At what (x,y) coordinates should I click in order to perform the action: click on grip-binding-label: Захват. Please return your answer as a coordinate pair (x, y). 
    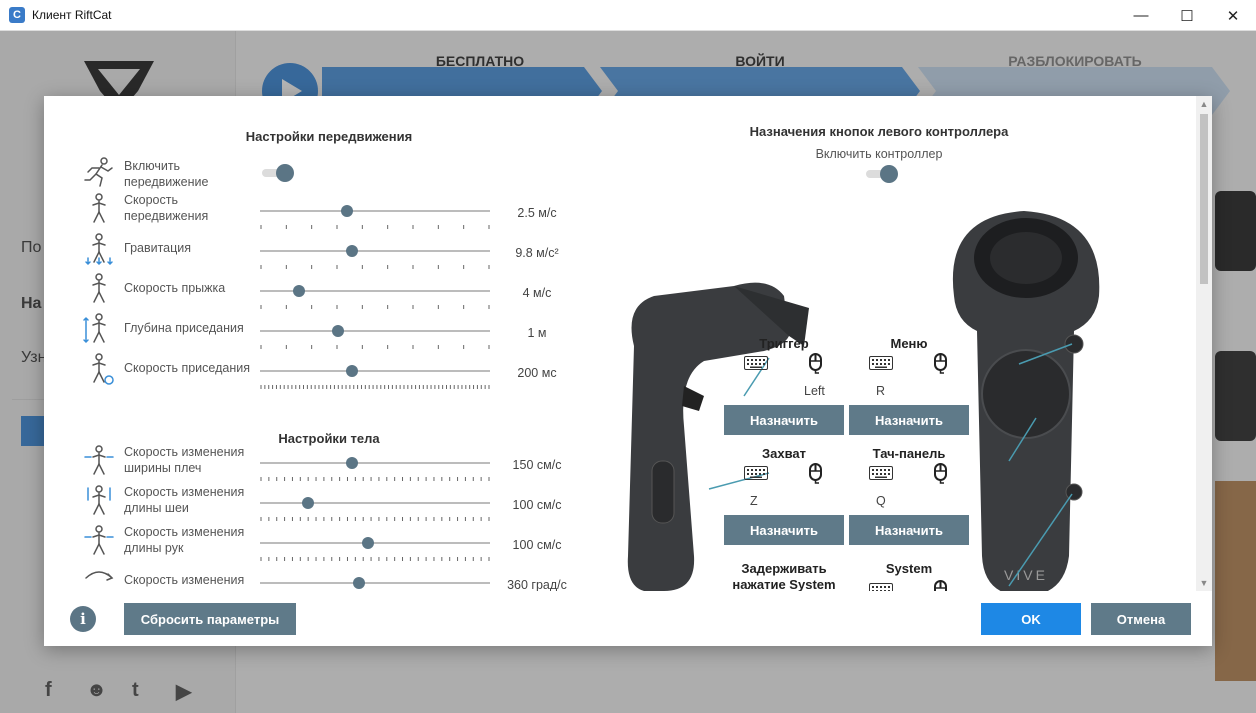
    Looking at the image, I should click on (784, 453).